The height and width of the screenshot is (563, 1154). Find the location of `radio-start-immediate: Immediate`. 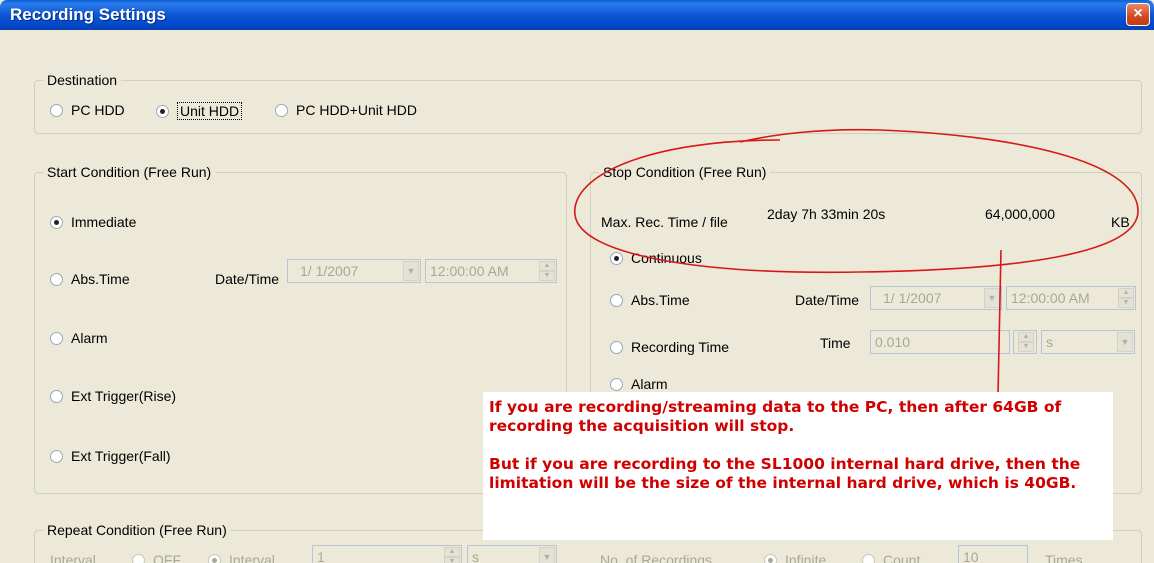

radio-start-immediate: Immediate is located at coordinates (93, 222).